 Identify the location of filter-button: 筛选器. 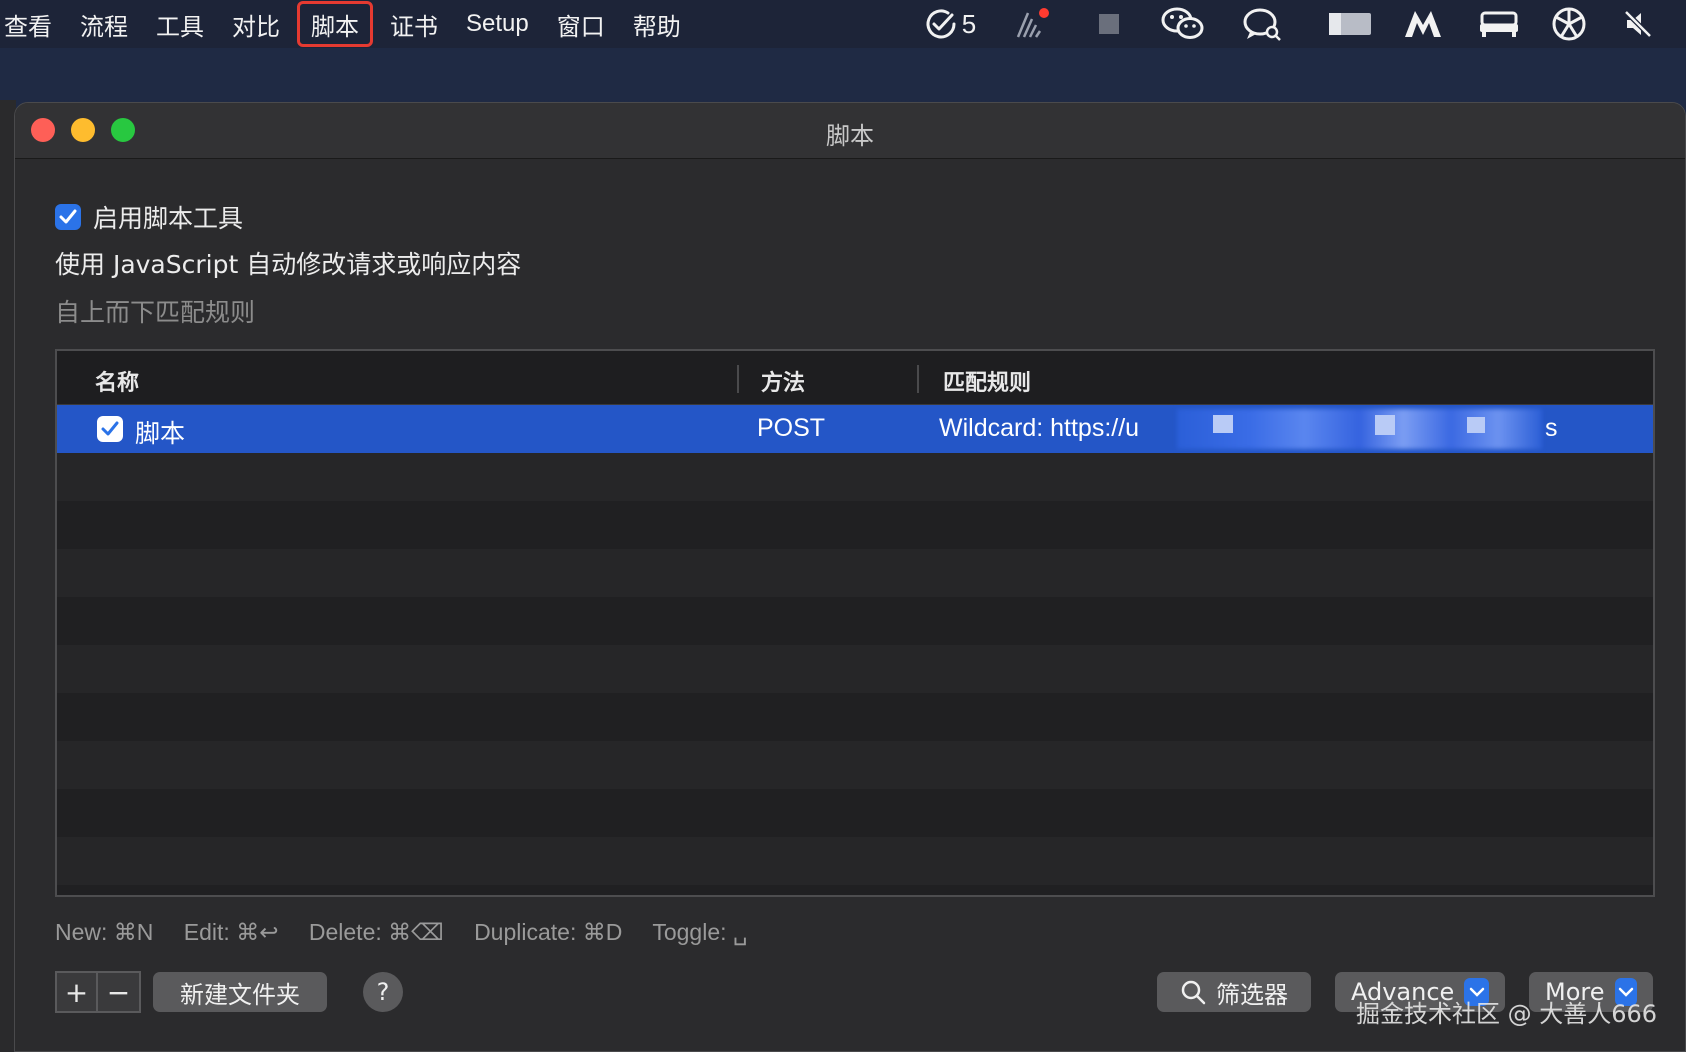
(1234, 992).